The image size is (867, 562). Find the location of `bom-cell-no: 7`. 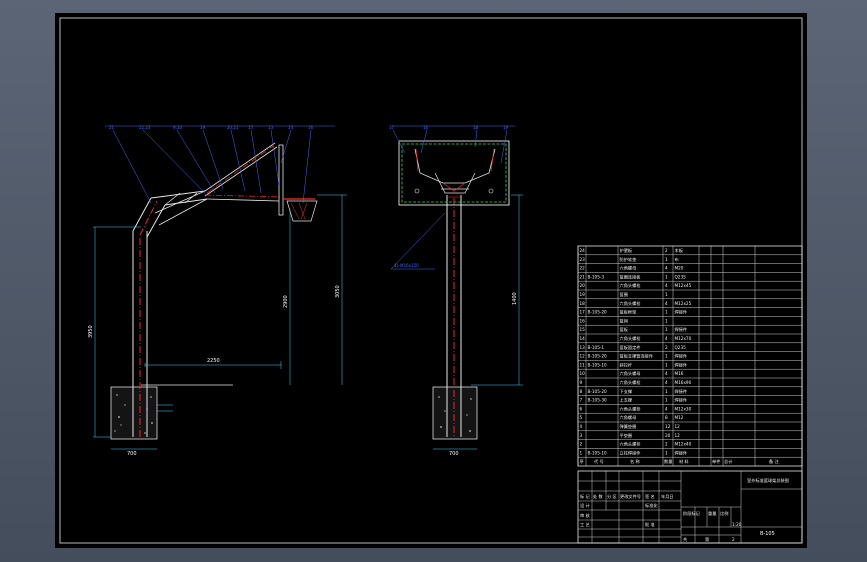

bom-cell-no: 7 is located at coordinates (581, 400).